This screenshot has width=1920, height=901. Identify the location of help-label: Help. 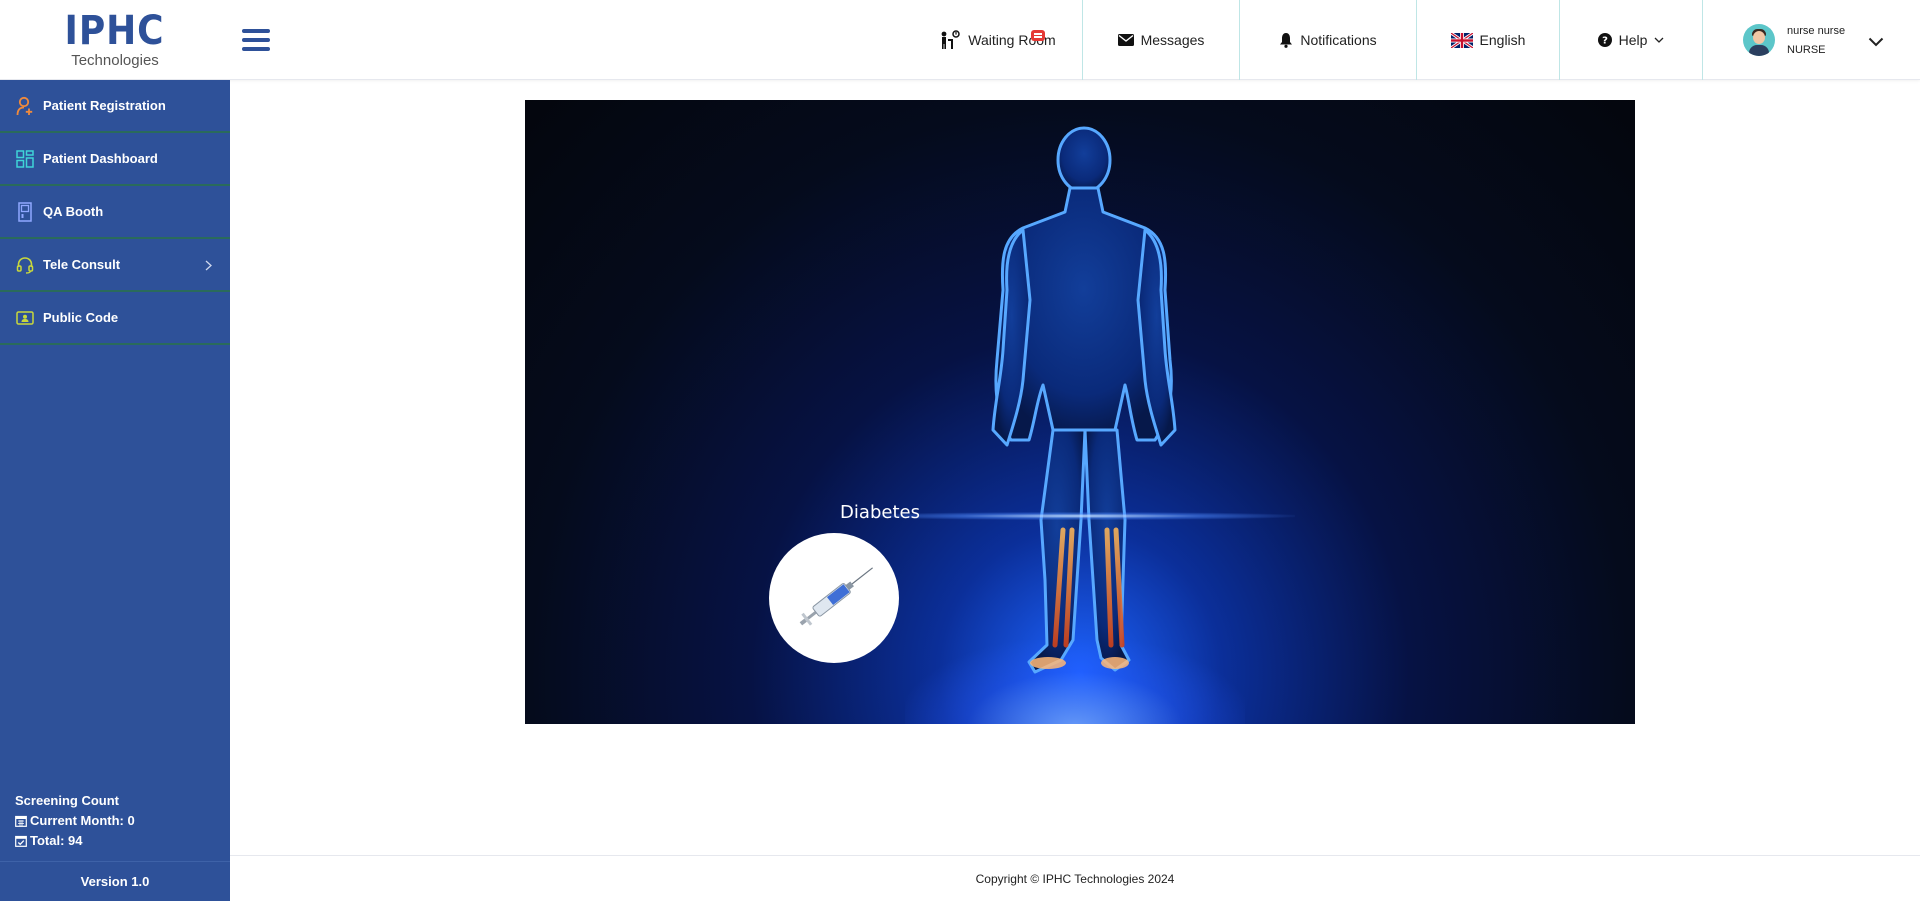
(1633, 40).